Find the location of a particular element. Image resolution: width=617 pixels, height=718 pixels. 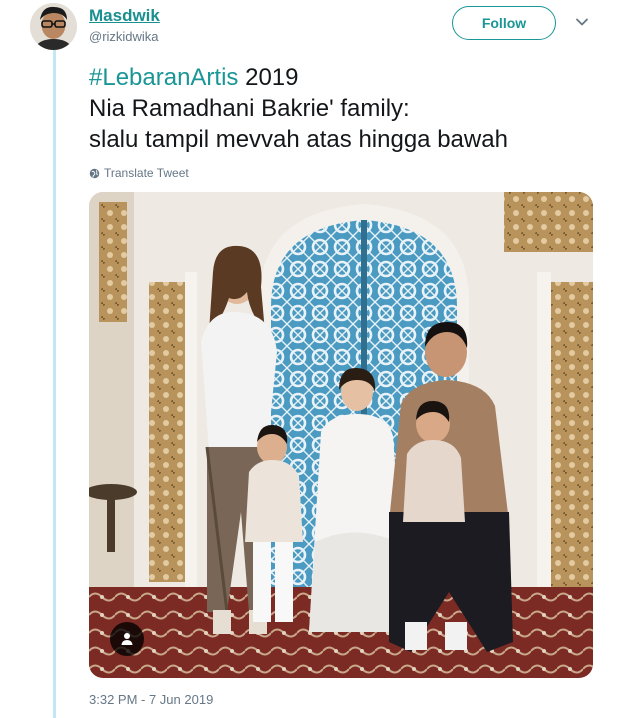

tweet-line-1: #LebaranArtis 2019 is located at coordinates (298, 77).